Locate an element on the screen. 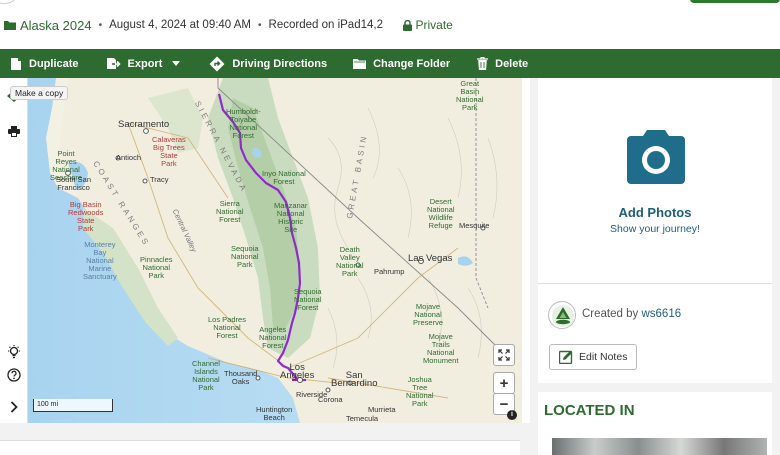  map-label: Channel Islands National Park is located at coordinates (206, 375).